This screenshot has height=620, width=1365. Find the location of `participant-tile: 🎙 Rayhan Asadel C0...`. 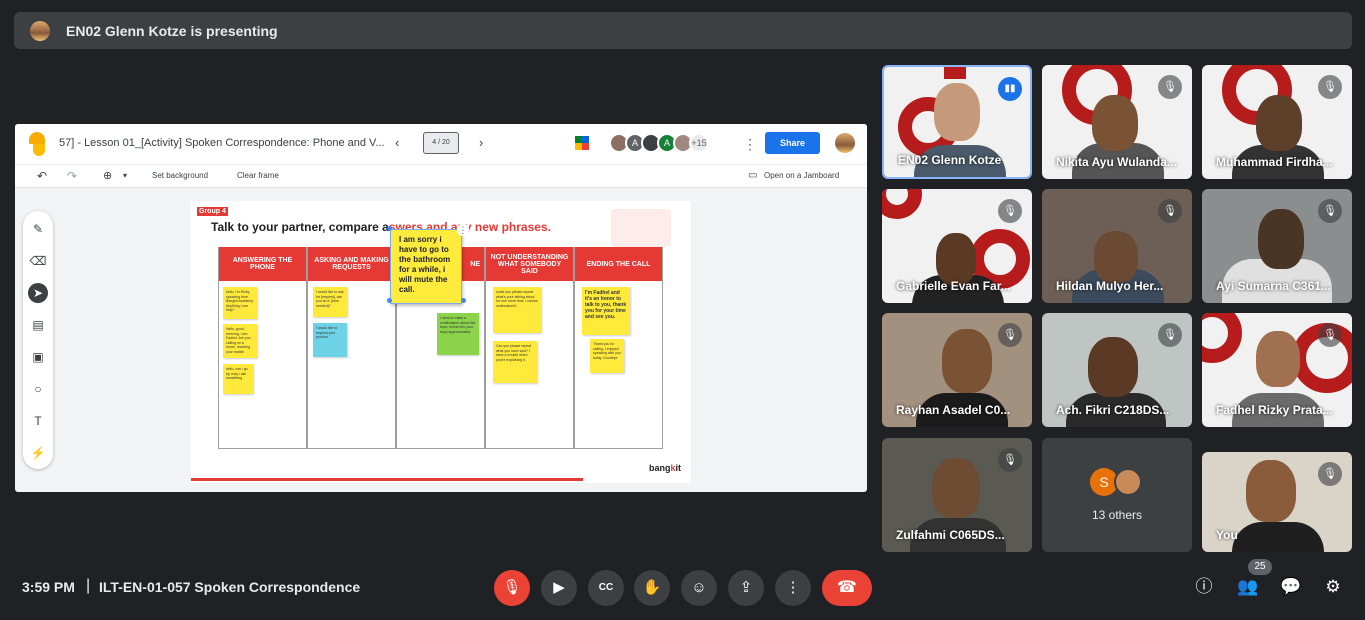

participant-tile: 🎙 Rayhan Asadel C0... is located at coordinates (957, 370).